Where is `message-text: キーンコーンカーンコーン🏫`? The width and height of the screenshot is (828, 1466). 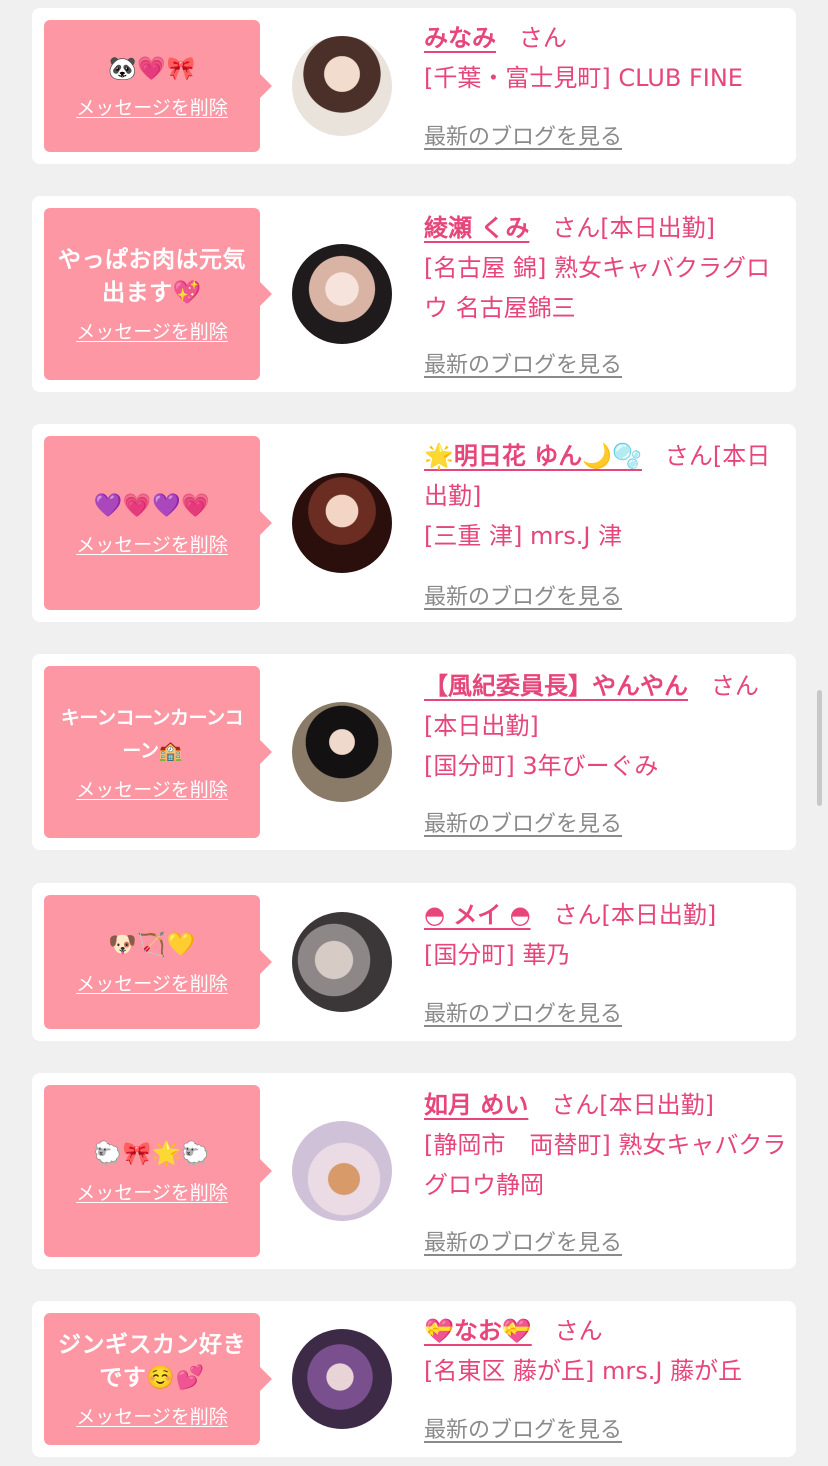 message-text: キーンコーンカーンコーン🏫 is located at coordinates (152, 734).